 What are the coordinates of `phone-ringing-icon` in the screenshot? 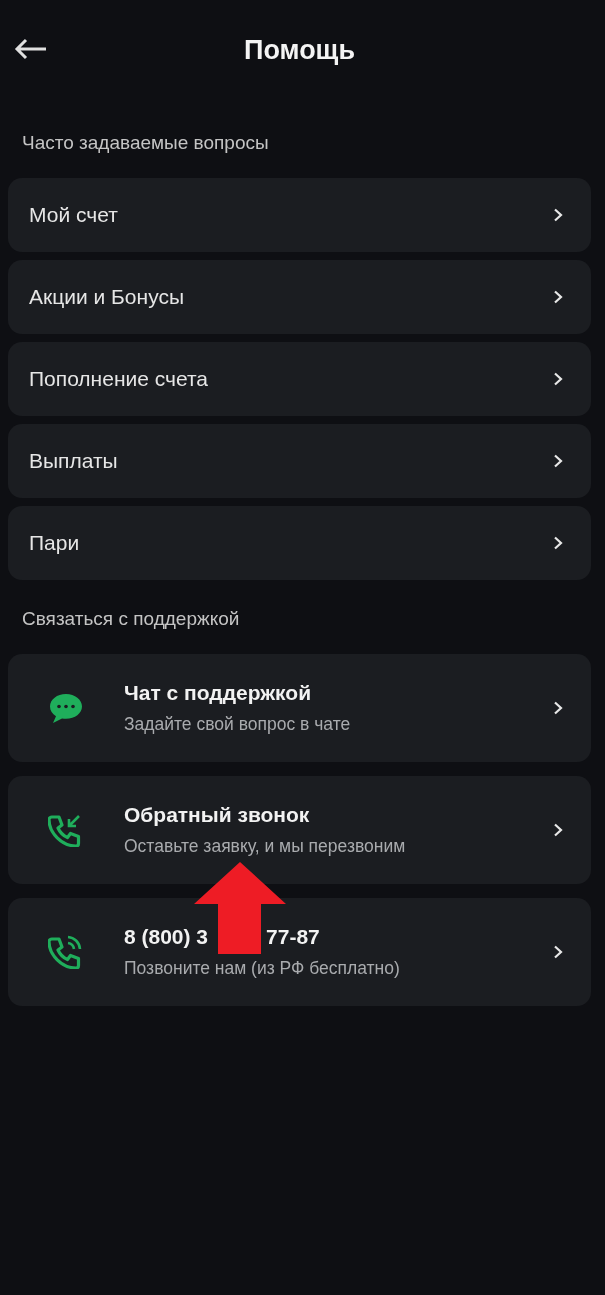 It's located at (65, 952).